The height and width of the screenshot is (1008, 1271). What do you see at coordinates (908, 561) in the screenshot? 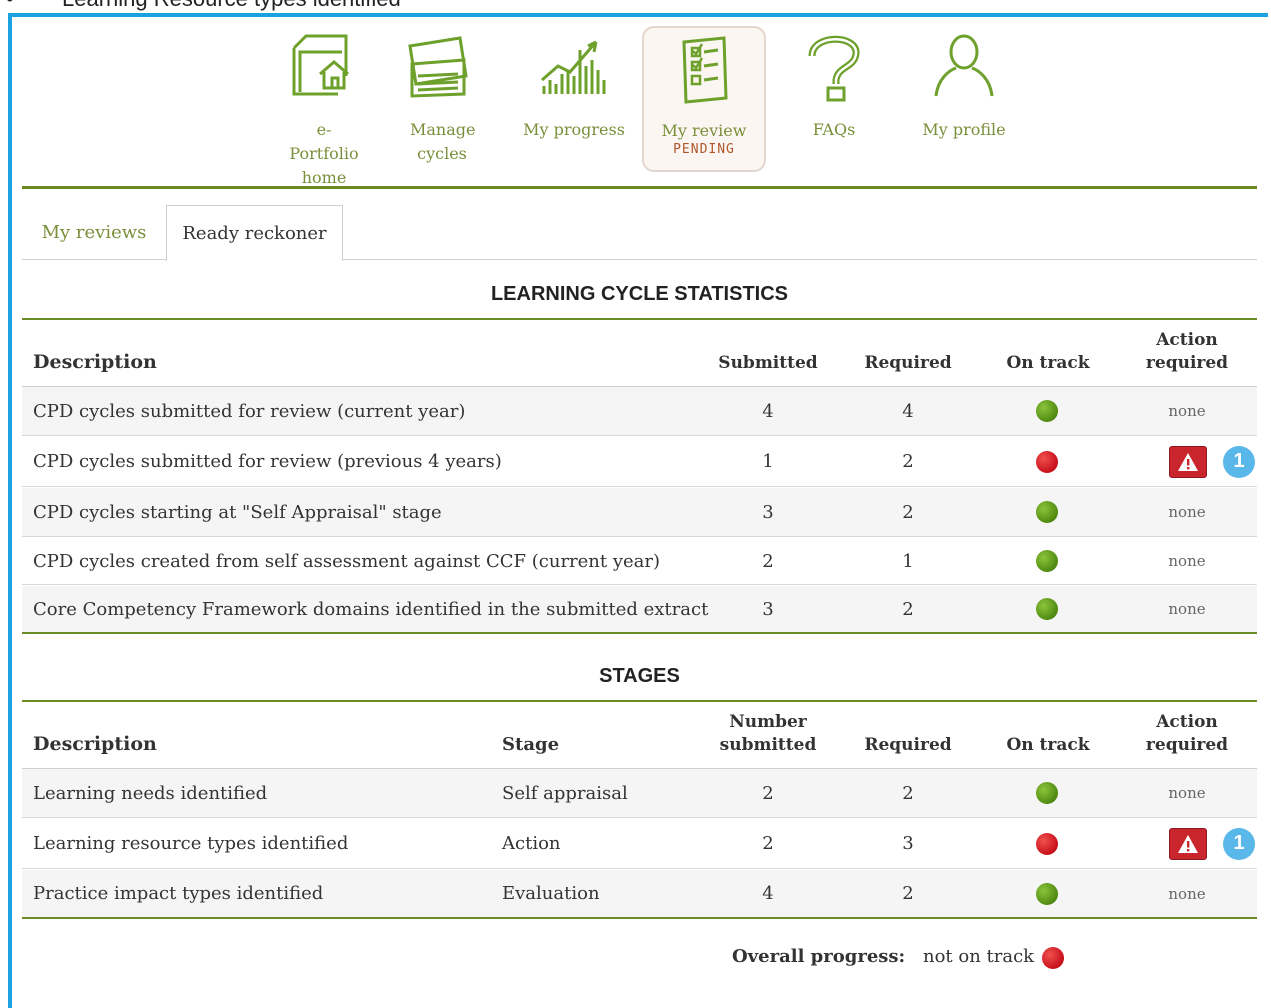
I see `row-required: 1` at bounding box center [908, 561].